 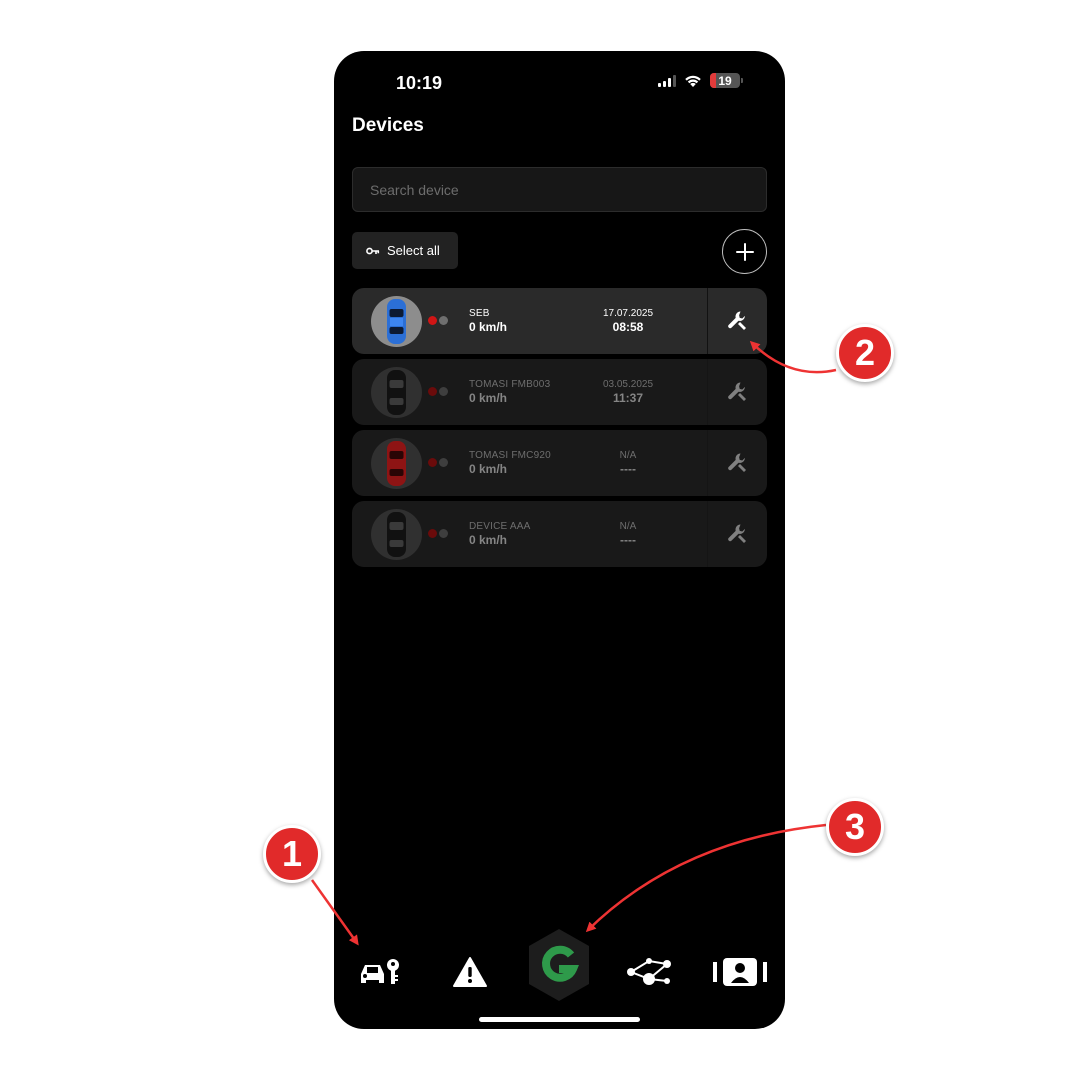 What do you see at coordinates (419, 83) in the screenshot?
I see `status-time: 10:19` at bounding box center [419, 83].